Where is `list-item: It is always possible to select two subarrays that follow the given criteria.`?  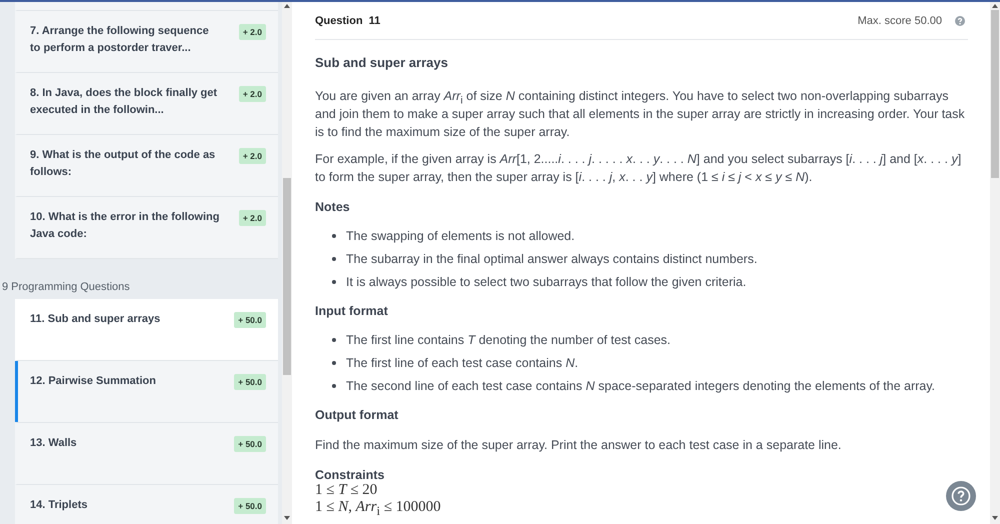 list-item: It is always possible to select two subarrays that follow the given criteria. is located at coordinates (650, 282).